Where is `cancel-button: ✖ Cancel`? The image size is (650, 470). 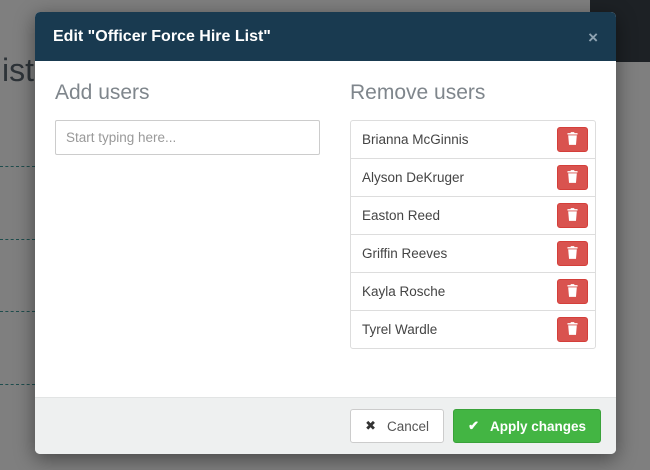
cancel-button: ✖ Cancel is located at coordinates (397, 426).